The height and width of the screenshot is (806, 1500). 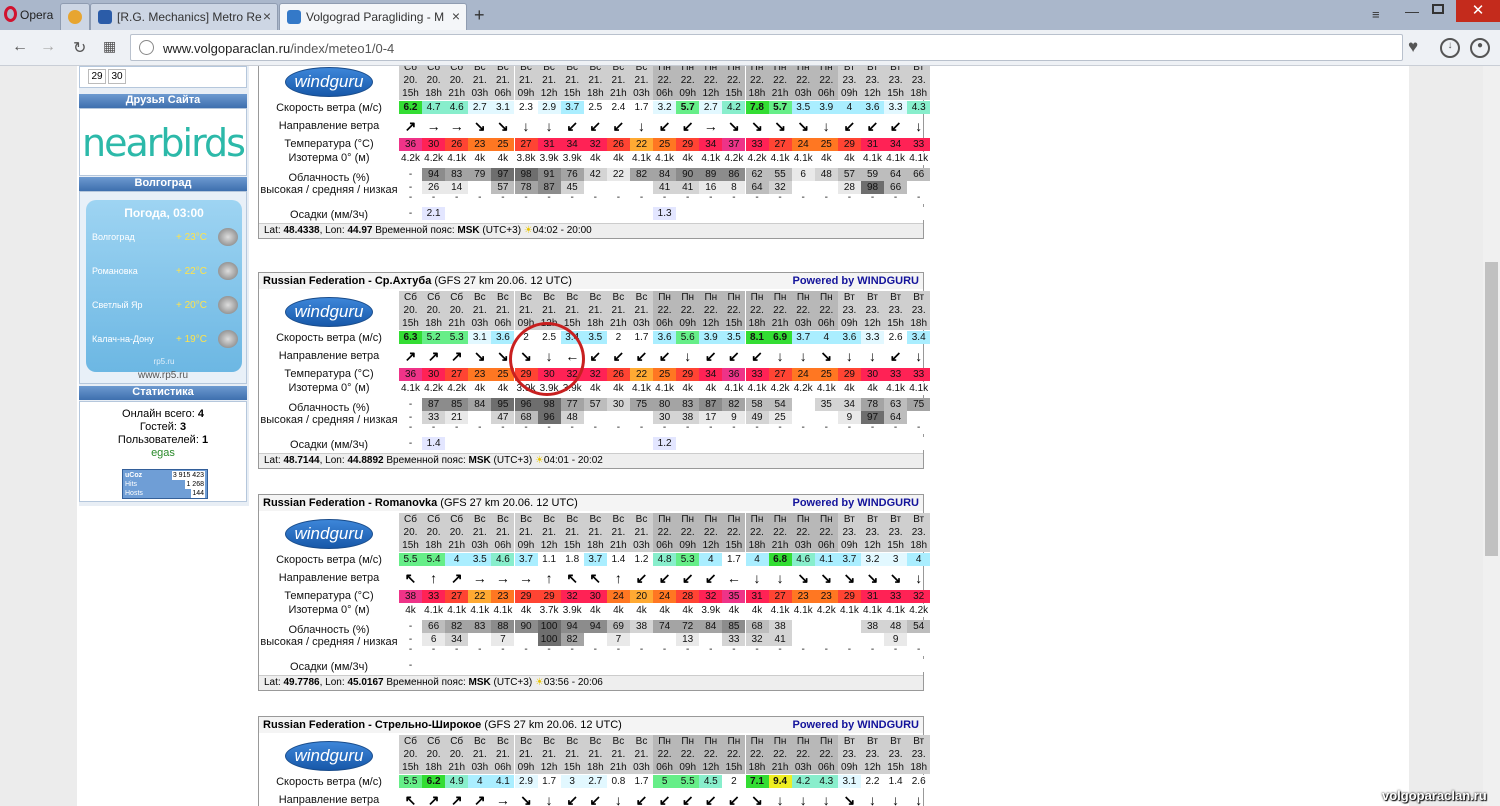 I want to click on cloud-high-cell: 85, so click(x=457, y=404).